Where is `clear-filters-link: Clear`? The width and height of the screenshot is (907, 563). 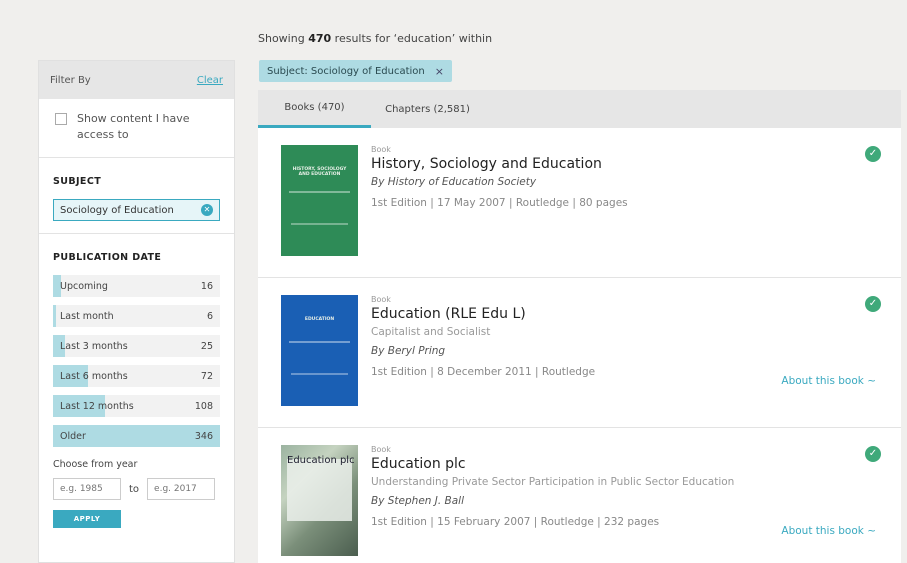 clear-filters-link: Clear is located at coordinates (210, 80).